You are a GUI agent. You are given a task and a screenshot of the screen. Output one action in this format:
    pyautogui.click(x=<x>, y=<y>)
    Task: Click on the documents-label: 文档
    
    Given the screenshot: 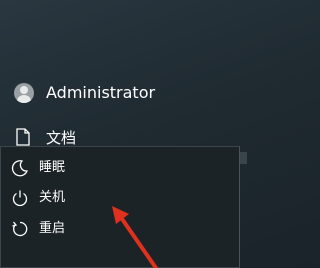 What is the action you would take?
    pyautogui.click(x=61, y=138)
    